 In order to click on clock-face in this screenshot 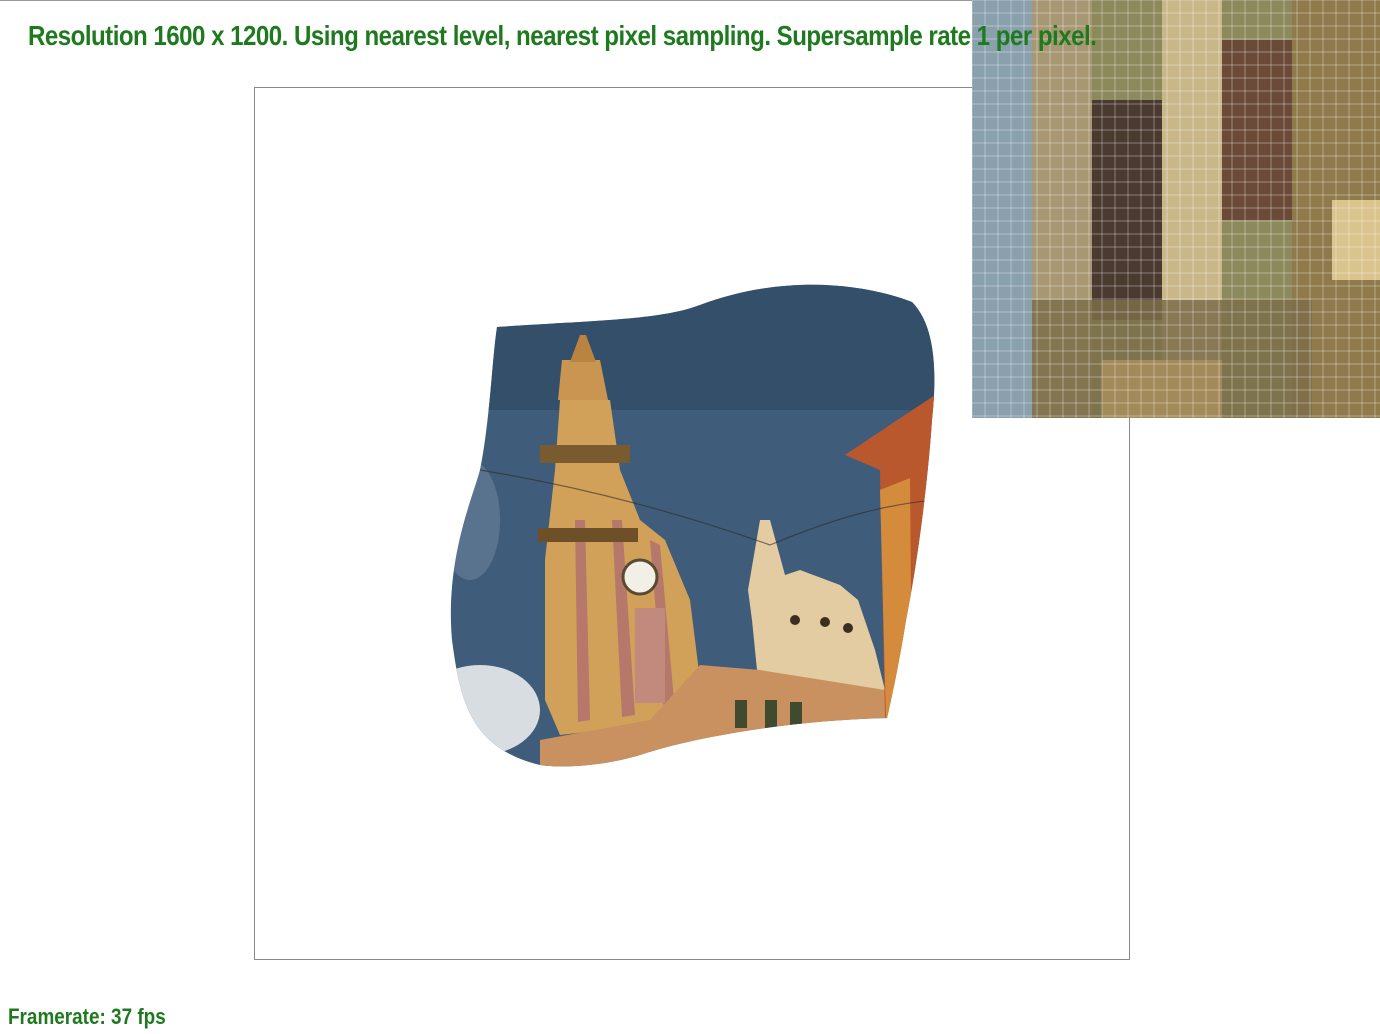, I will do `click(640, 577)`.